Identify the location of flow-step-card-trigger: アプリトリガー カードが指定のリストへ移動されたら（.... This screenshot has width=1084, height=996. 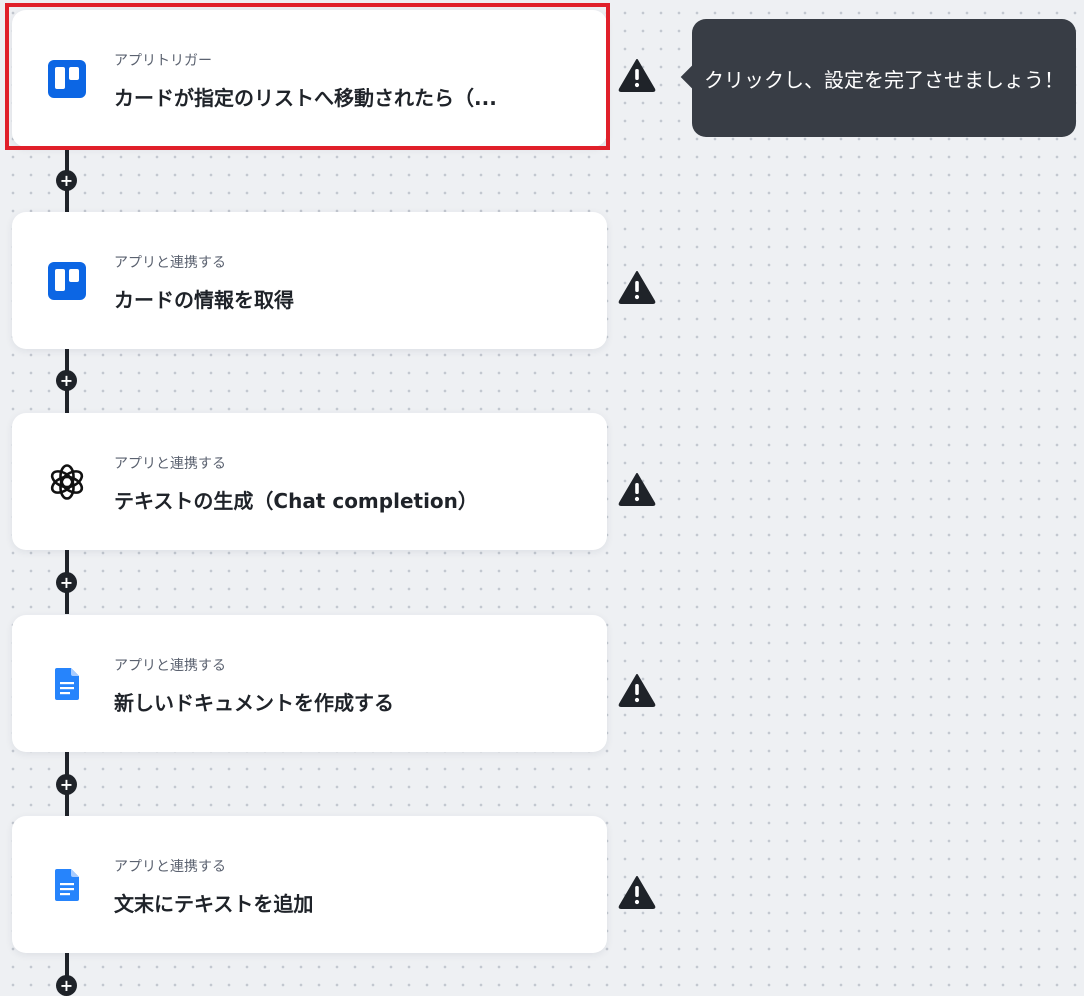
(309, 78).